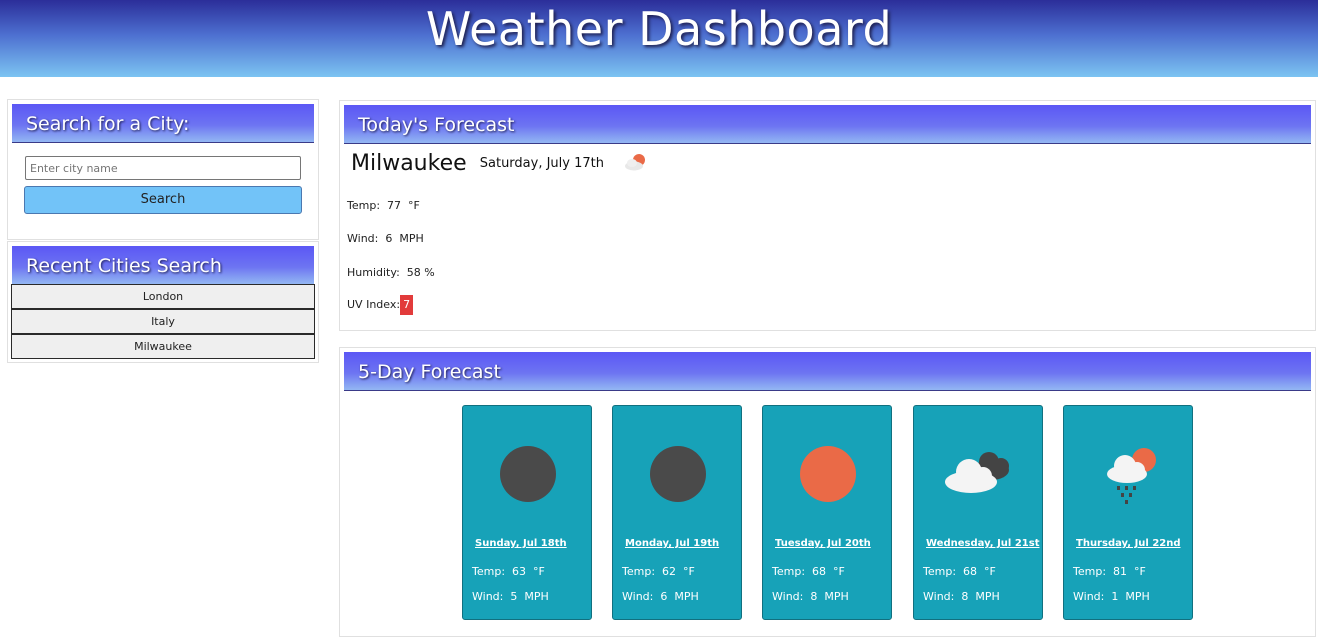  Describe the element at coordinates (1128, 543) in the screenshot. I see `forecast-date: Thursday, Jul 22nd` at that location.